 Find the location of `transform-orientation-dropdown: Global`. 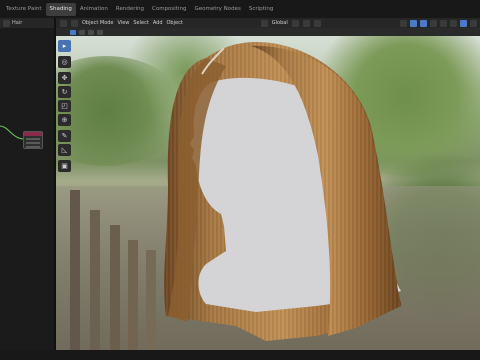

transform-orientation-dropdown: Global is located at coordinates (280, 23).